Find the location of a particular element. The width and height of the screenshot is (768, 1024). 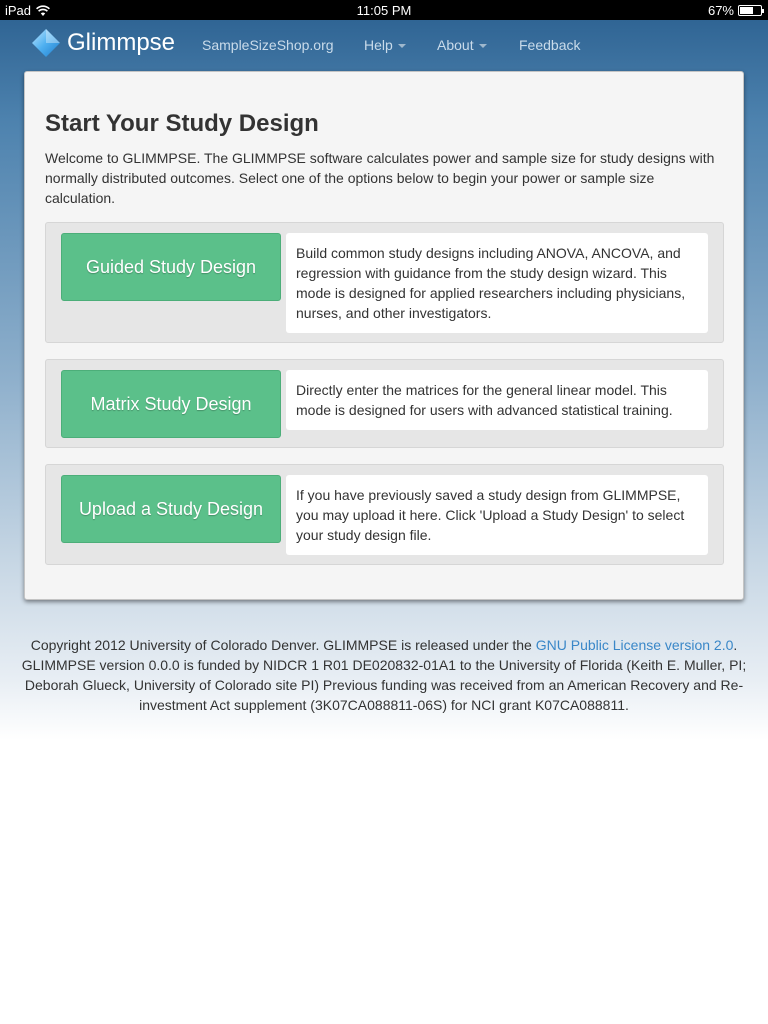

help-caret-icon is located at coordinates (401, 46).